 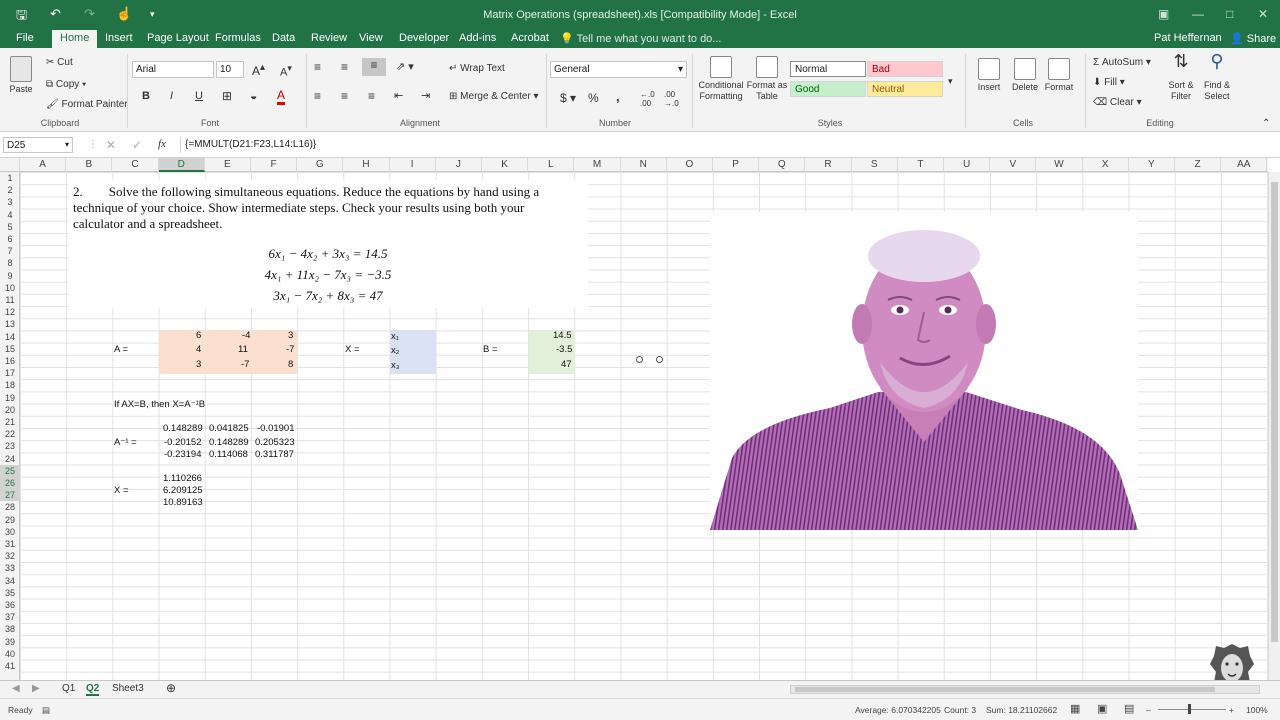 What do you see at coordinates (10, 617) in the screenshot?
I see `row-header: 37` at bounding box center [10, 617].